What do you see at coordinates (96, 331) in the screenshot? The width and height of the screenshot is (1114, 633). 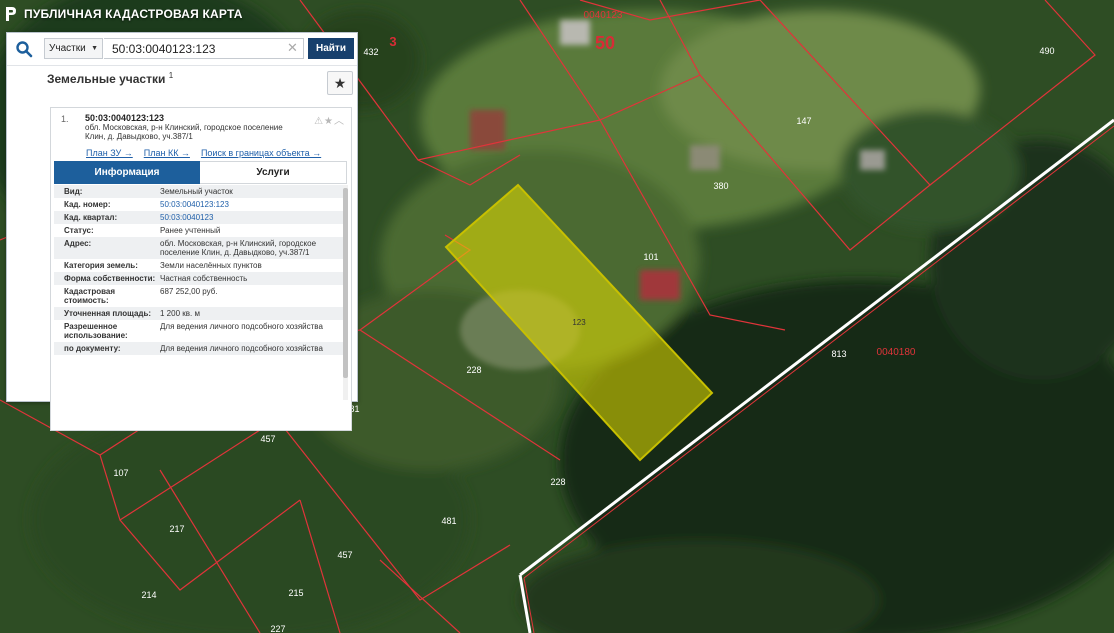 I see `attr-key: Разрешенное использование:` at bounding box center [96, 331].